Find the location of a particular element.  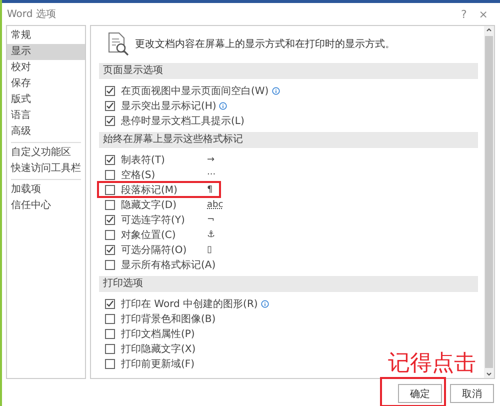

option-label: 悬停时显示文档工具提示(L) is located at coordinates (182, 121).